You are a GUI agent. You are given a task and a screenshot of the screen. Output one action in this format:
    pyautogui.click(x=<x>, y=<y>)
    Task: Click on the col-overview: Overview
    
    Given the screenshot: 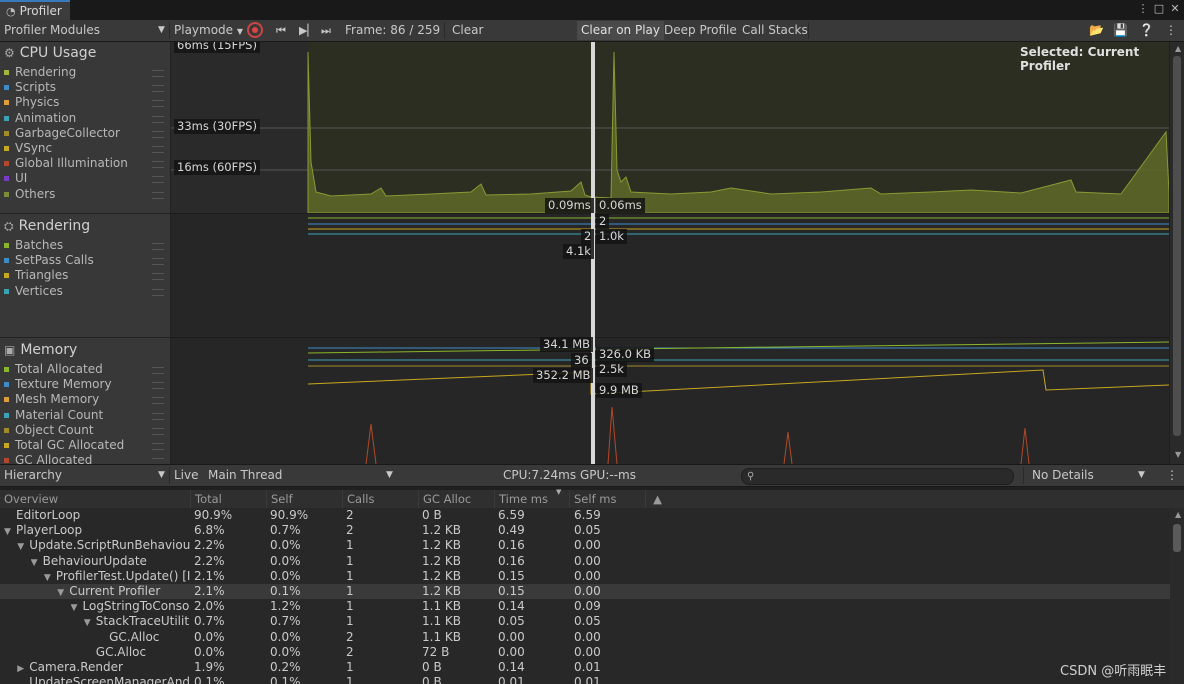 What is the action you would take?
    pyautogui.click(x=95, y=499)
    